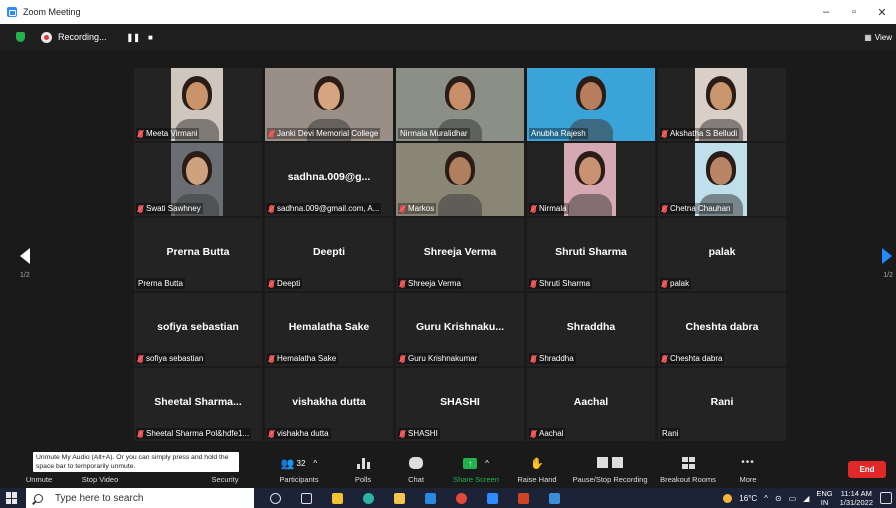  Describe the element at coordinates (722, 329) in the screenshot. I see `participant-tile: Cheshta dabra Cheshta dabra` at that location.